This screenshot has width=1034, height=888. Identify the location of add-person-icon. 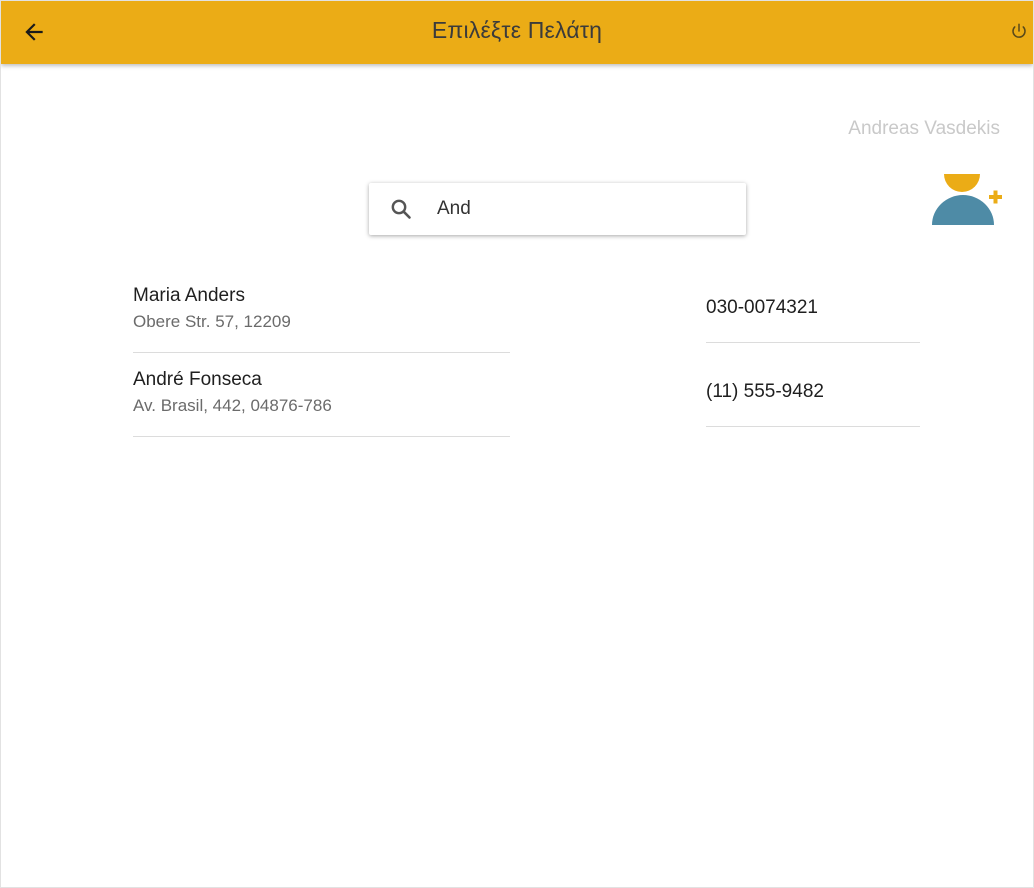
(967, 199).